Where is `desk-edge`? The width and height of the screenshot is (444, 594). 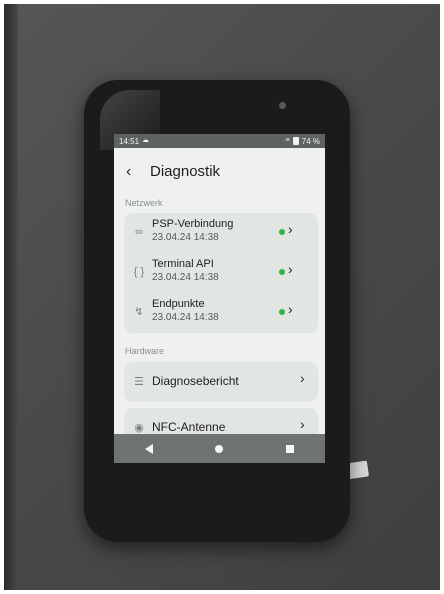 desk-edge is located at coordinates (11, 297).